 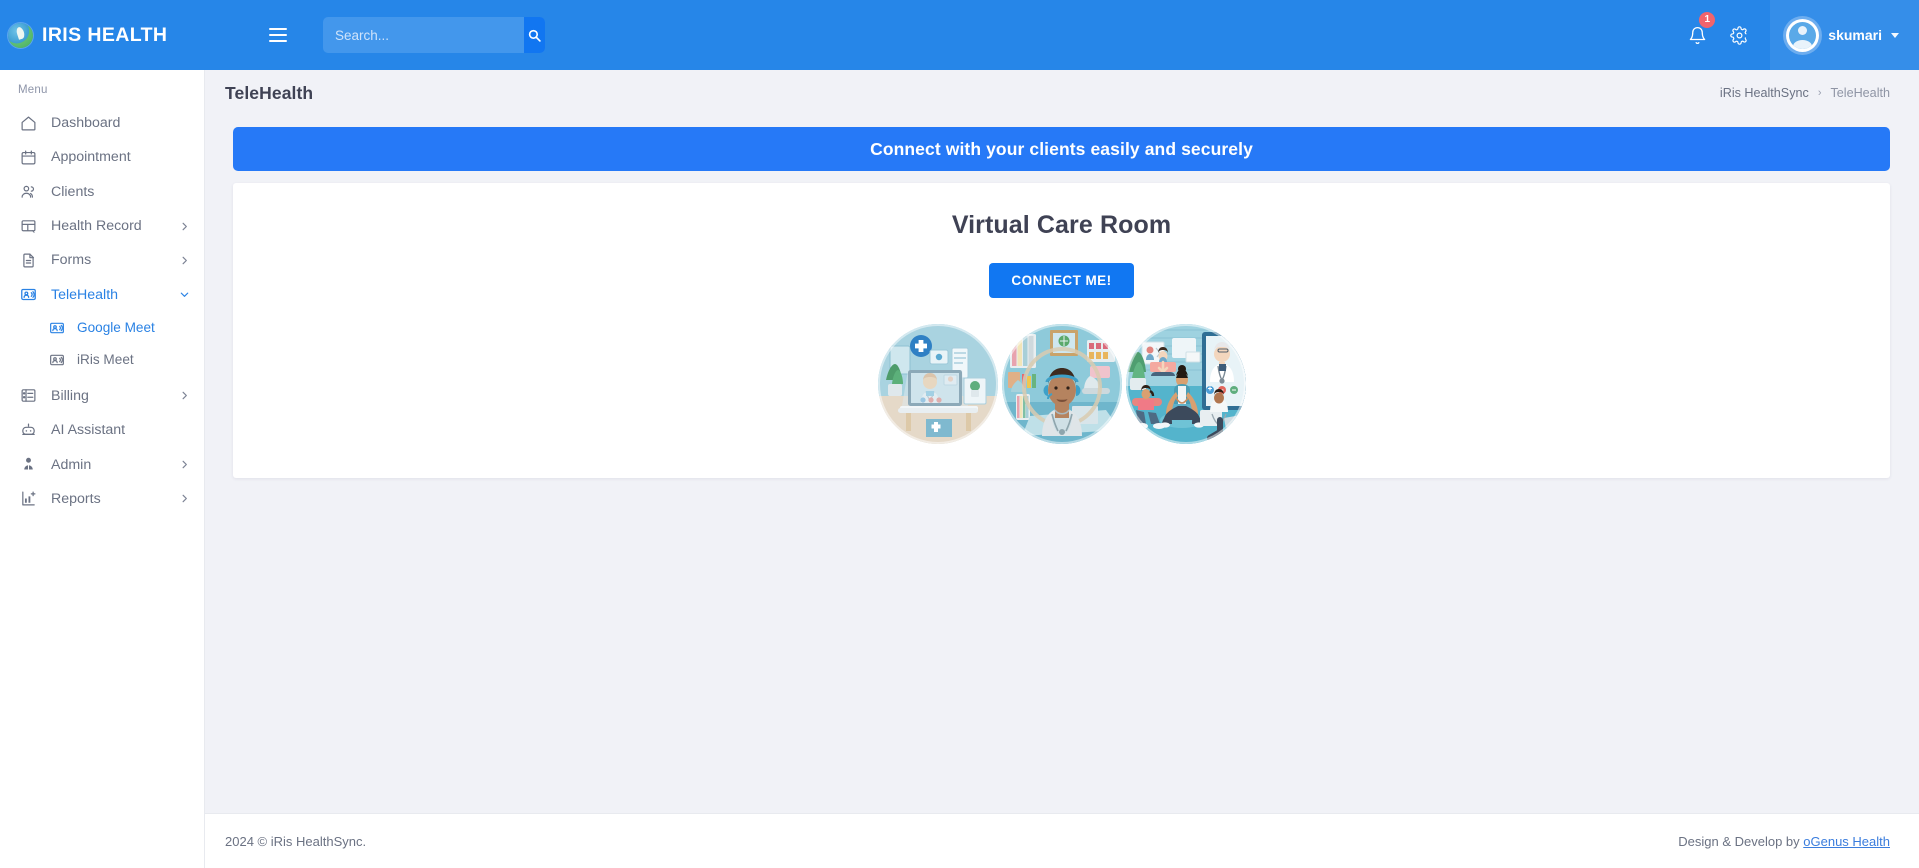 I want to click on search-input, so click(x=423, y=35).